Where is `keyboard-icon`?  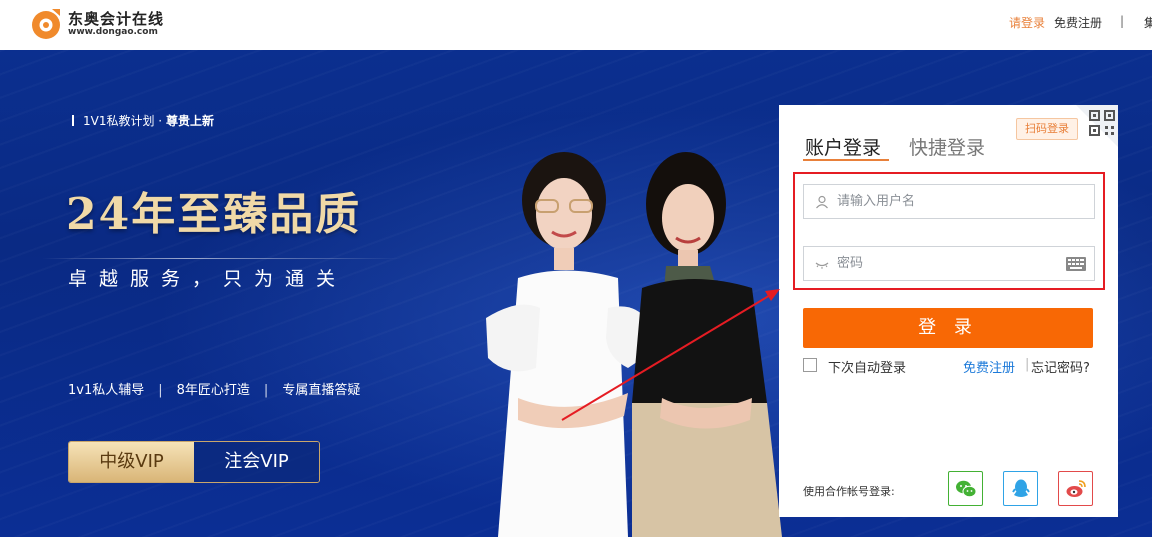
keyboard-icon is located at coordinates (1076, 264).